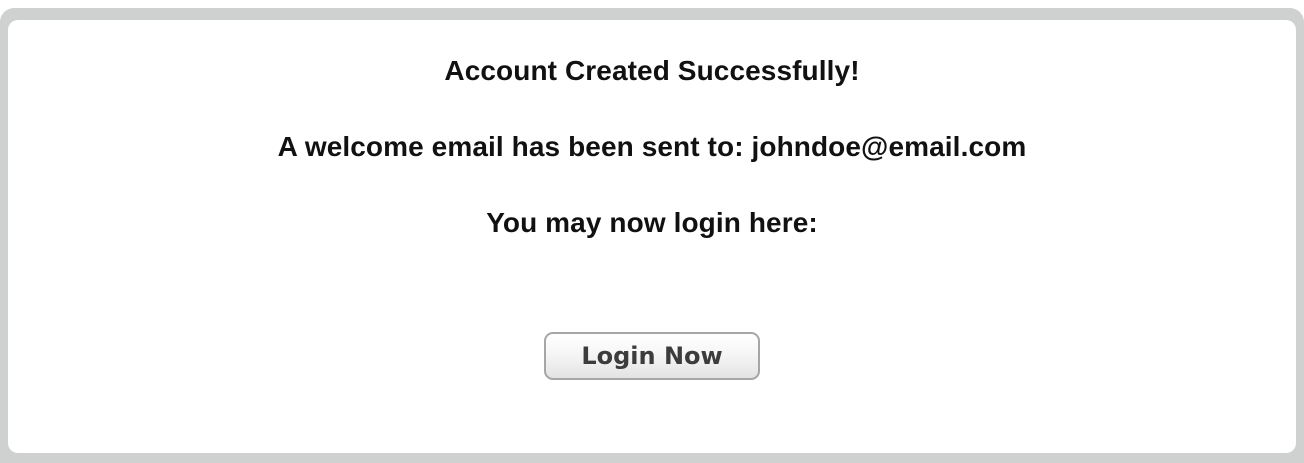  What do you see at coordinates (652, 356) in the screenshot?
I see `login-now-button: Login Now` at bounding box center [652, 356].